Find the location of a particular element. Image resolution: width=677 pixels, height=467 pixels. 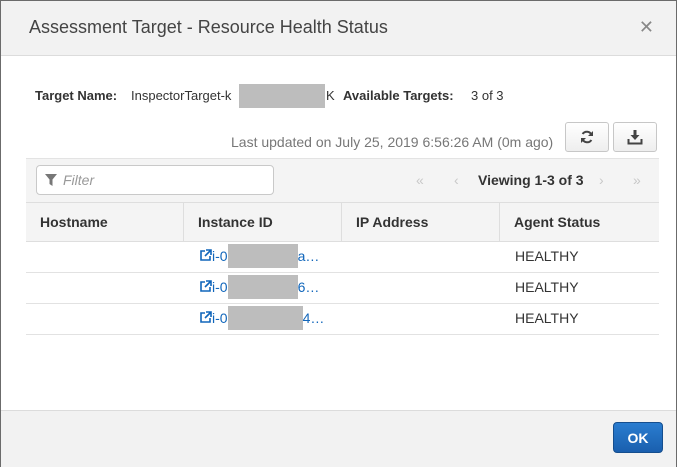

table-row: i-0 a… HEALTHY is located at coordinates (342, 257).